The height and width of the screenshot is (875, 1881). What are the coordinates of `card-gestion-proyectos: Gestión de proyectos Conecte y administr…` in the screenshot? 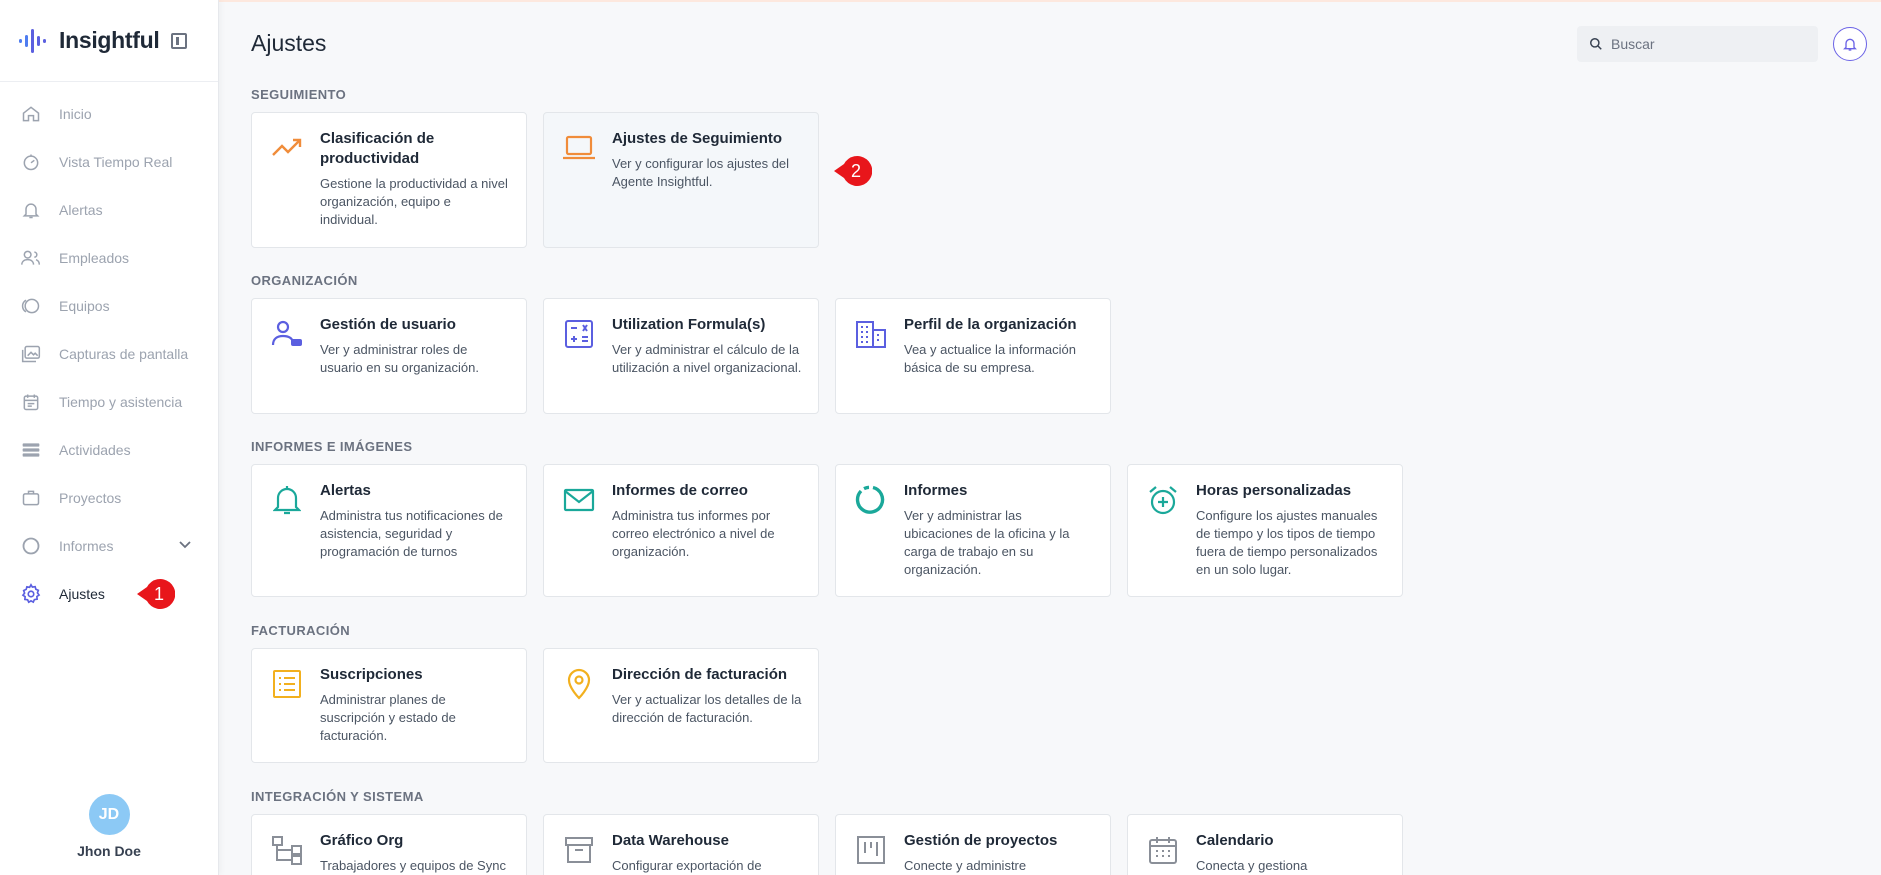 It's located at (973, 844).